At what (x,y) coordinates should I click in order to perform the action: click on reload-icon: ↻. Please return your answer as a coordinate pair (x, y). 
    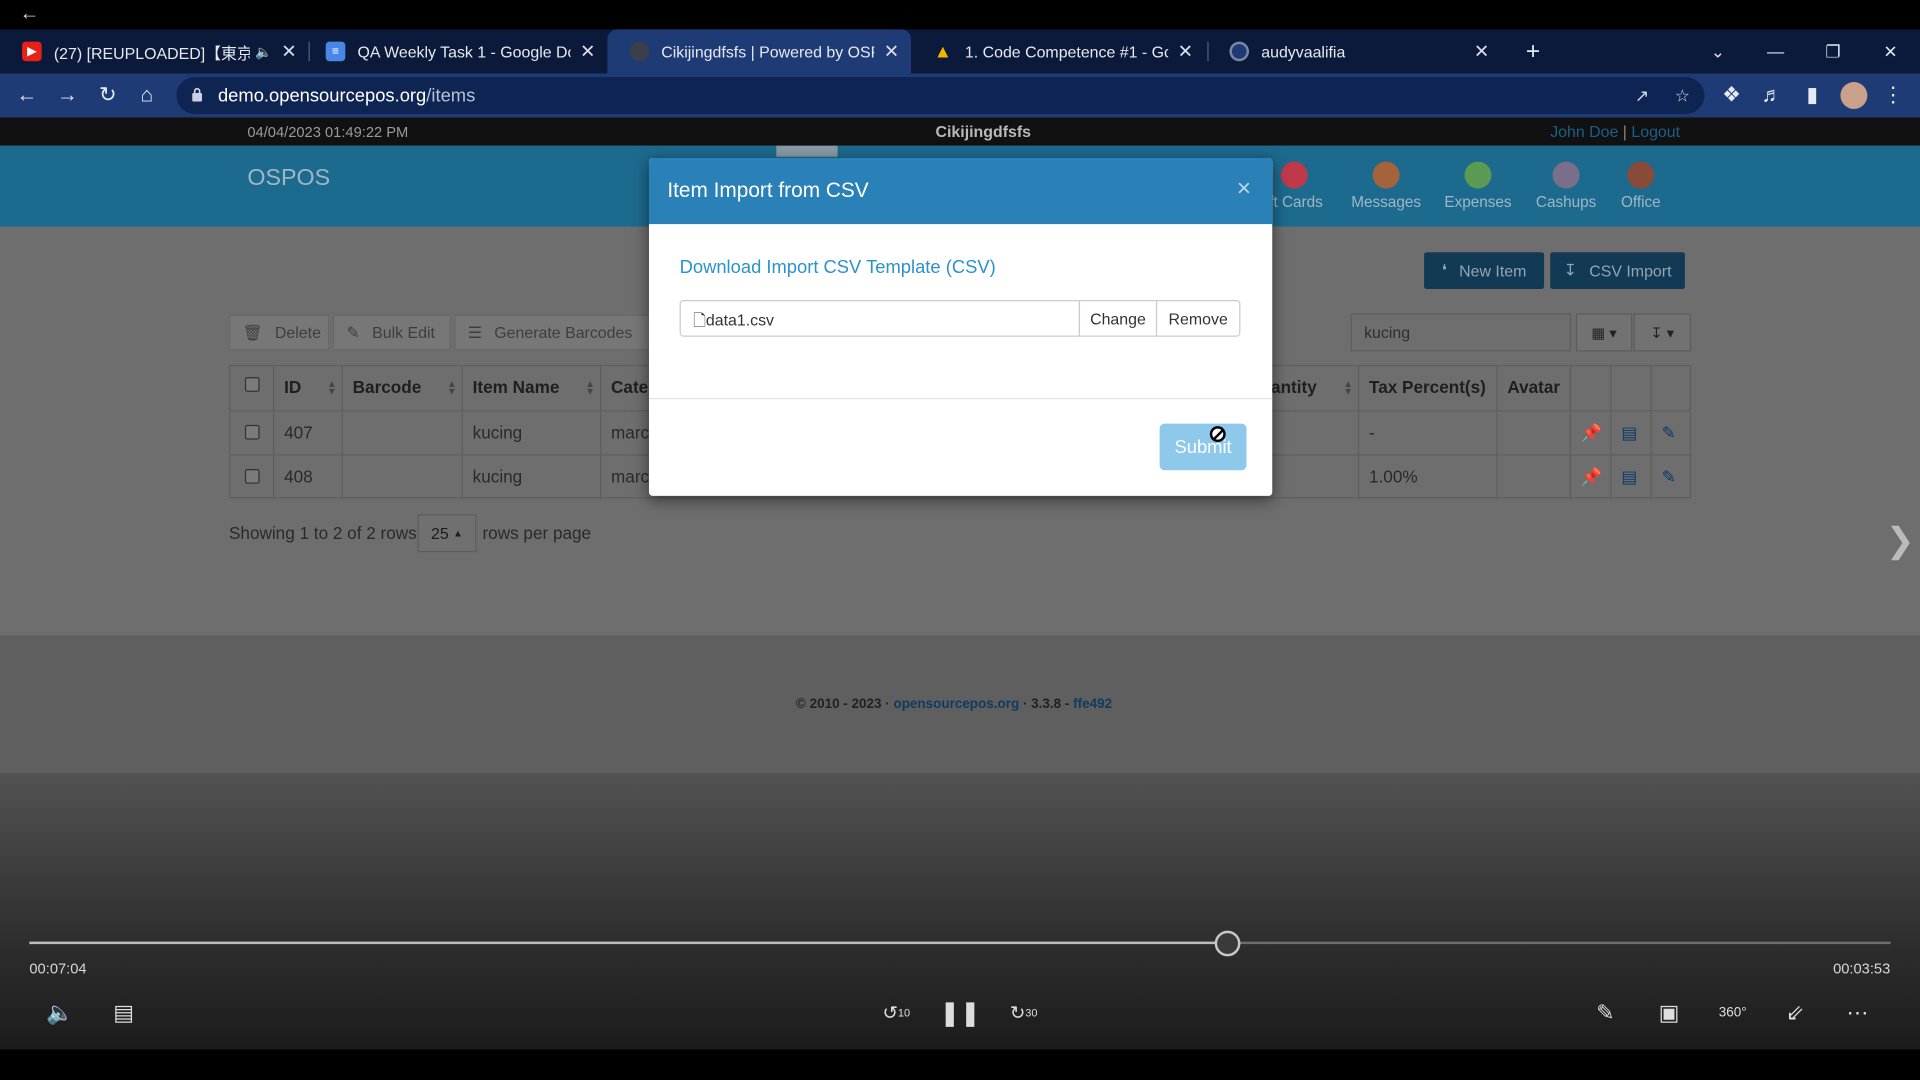
    Looking at the image, I should click on (107, 95).